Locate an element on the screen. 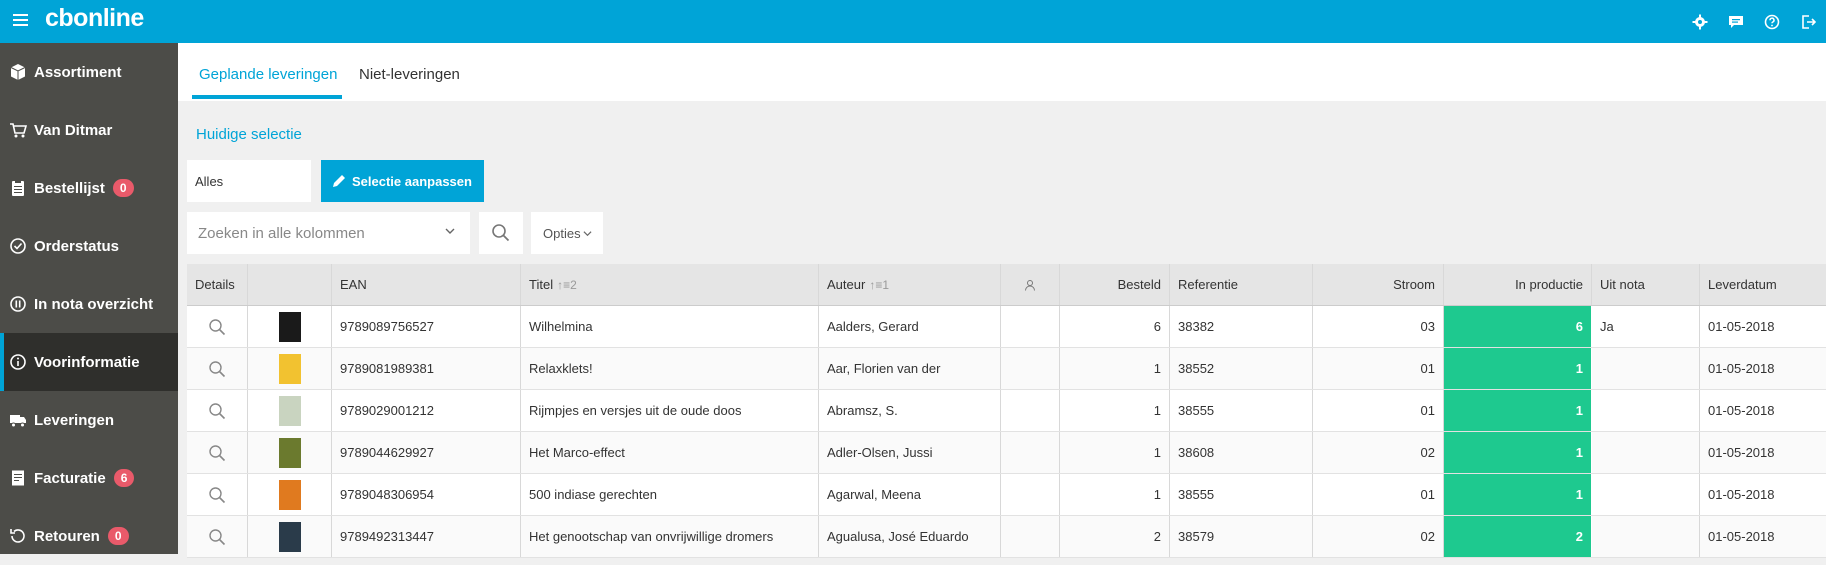  tab-geplande-leveringen: Geplande leveringen is located at coordinates (268, 74).